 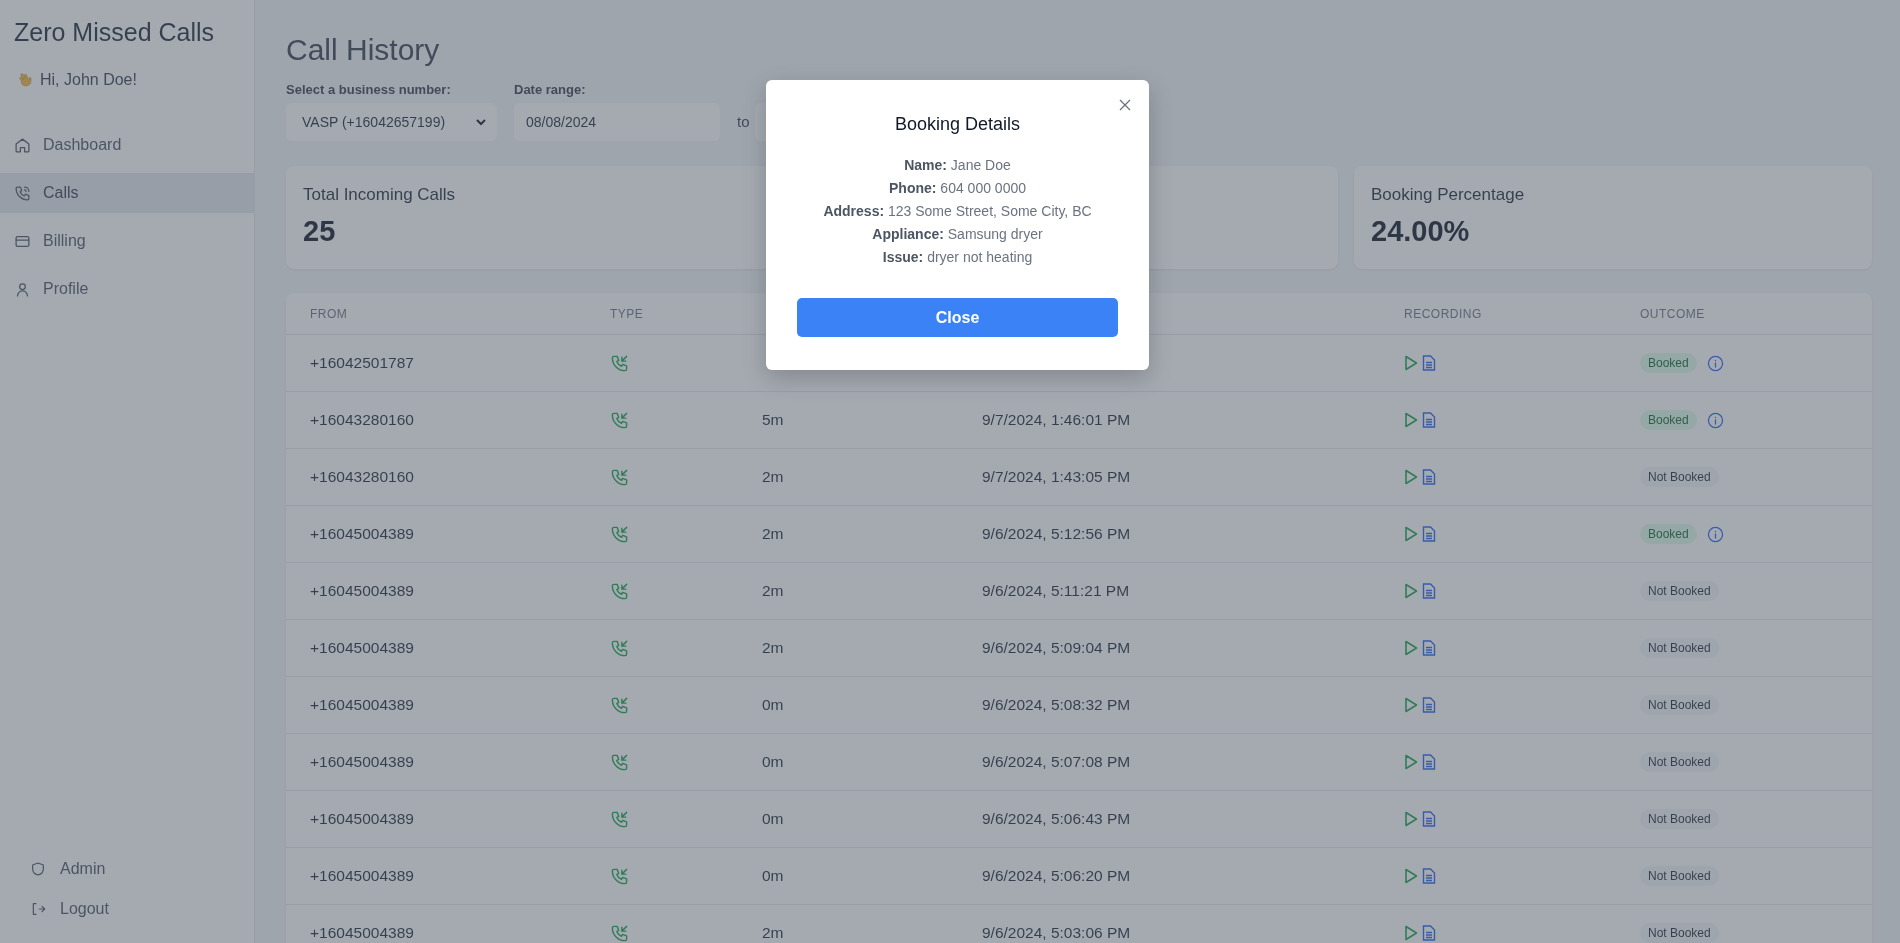 I want to click on column-header: RECORDING, so click(x=1443, y=313).